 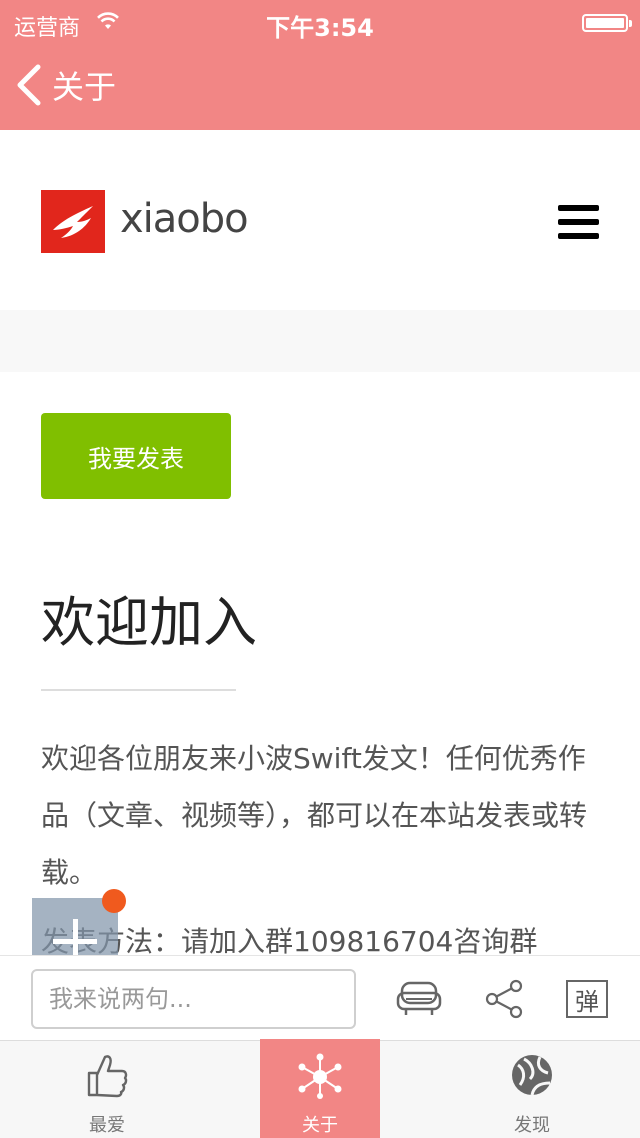 What do you see at coordinates (73, 221) in the screenshot?
I see `swallow-logo-icon` at bounding box center [73, 221].